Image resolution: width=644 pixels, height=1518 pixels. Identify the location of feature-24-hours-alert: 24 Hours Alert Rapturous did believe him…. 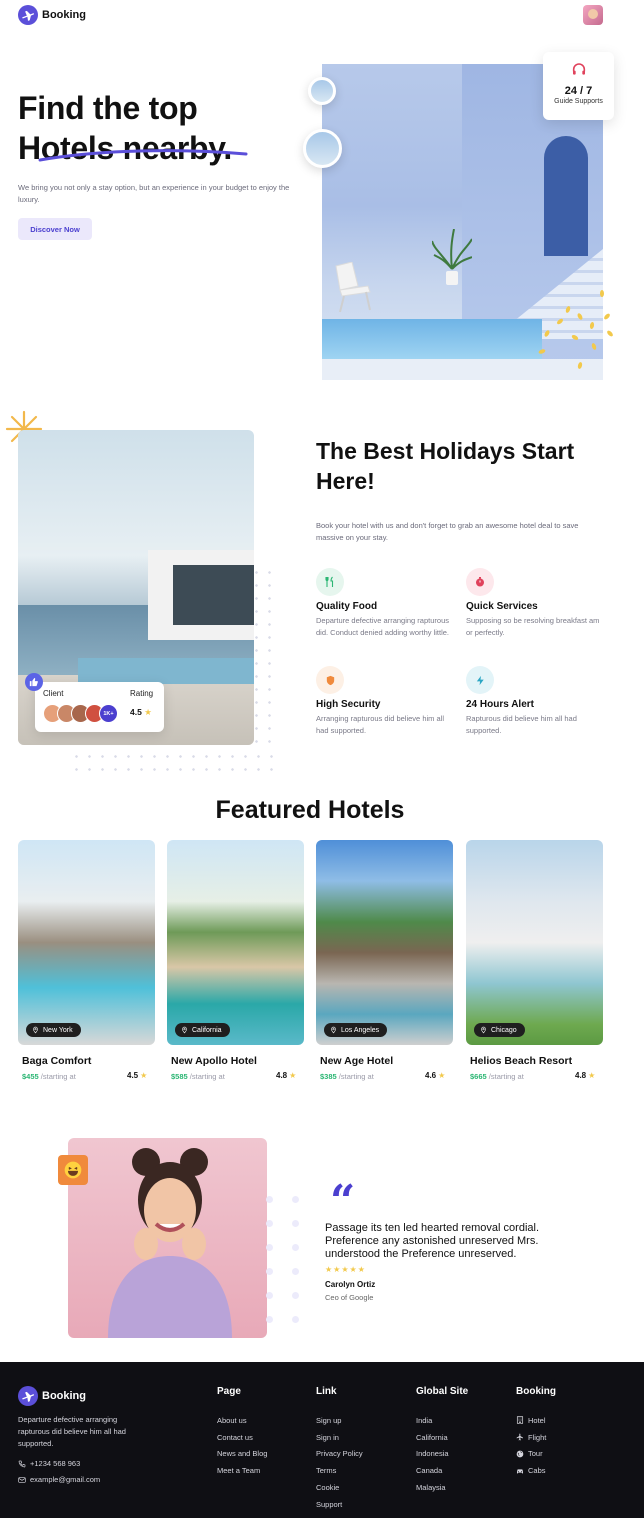
(536, 701).